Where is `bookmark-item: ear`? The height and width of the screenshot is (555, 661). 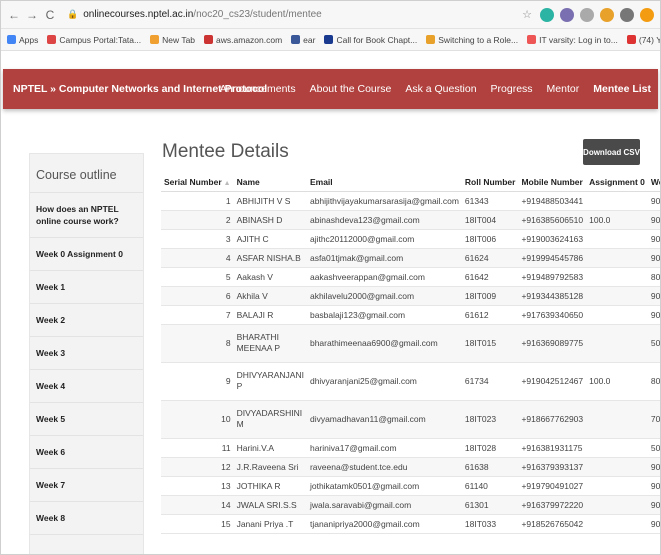
bookmark-item: ear is located at coordinates (303, 40).